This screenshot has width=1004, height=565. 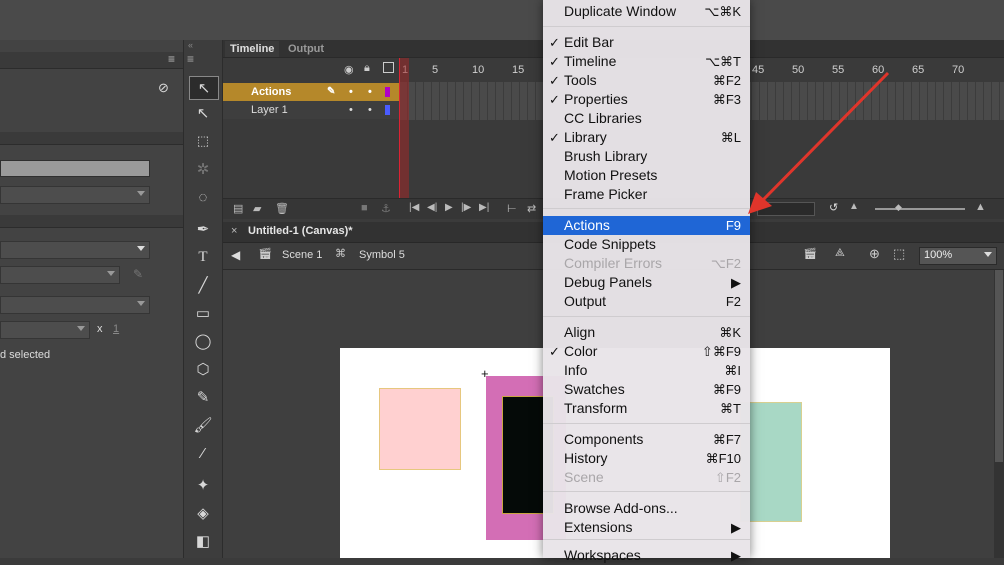 I want to click on anchor-icon: ⚓︎, so click(x=386, y=208).